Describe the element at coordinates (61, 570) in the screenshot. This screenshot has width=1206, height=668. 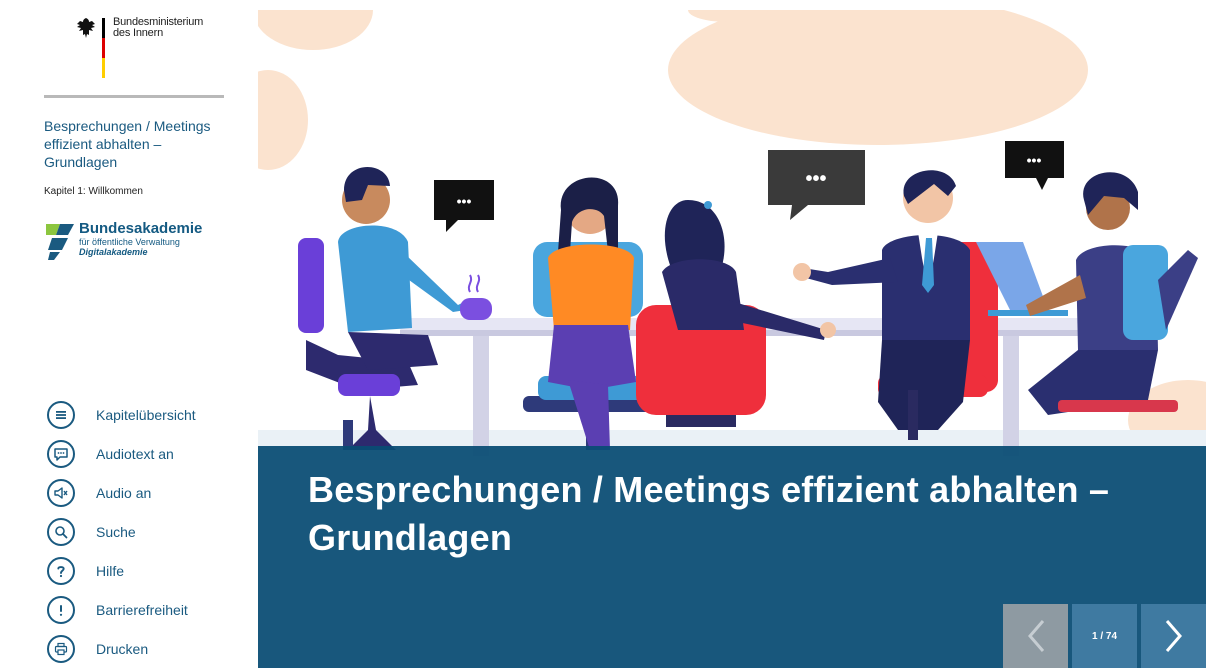
I see `help-icon` at that location.